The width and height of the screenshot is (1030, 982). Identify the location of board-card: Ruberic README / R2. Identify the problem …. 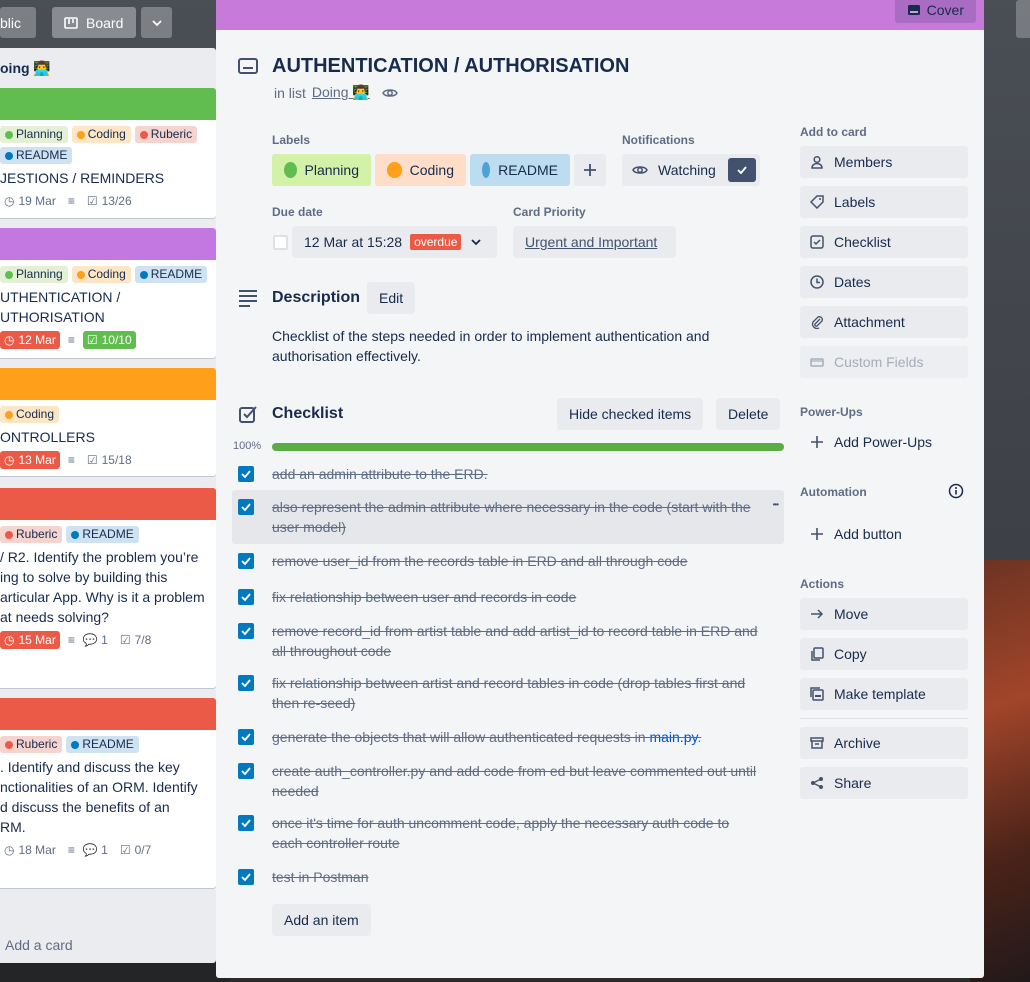
(108, 588).